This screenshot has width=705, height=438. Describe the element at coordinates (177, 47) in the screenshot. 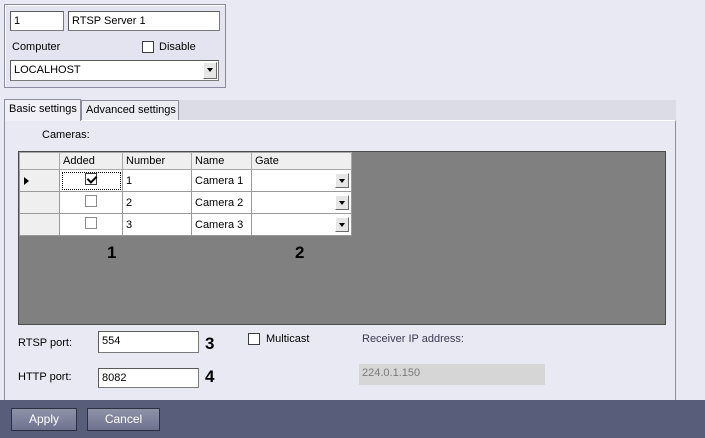

I see `disable-label: Disable` at that location.